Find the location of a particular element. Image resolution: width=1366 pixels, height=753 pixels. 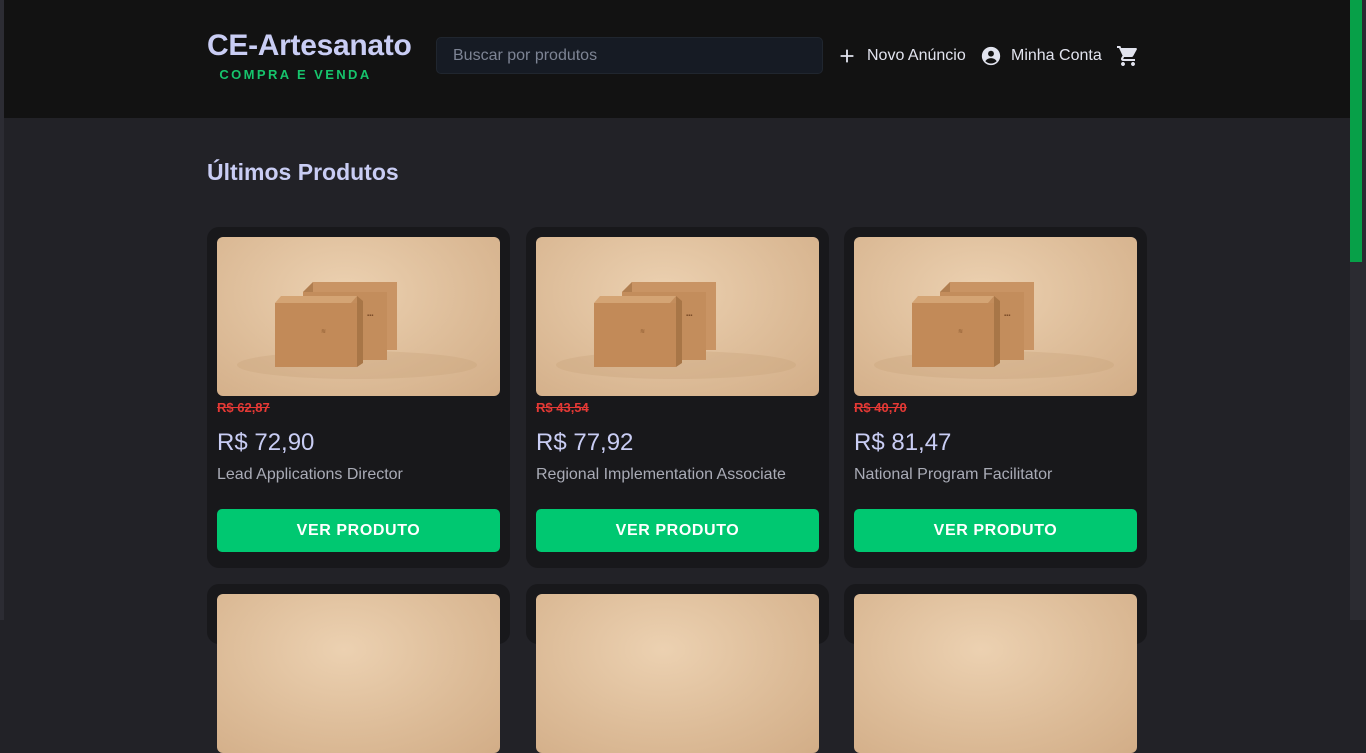

product-name: Lead Applications Director is located at coordinates (310, 475).